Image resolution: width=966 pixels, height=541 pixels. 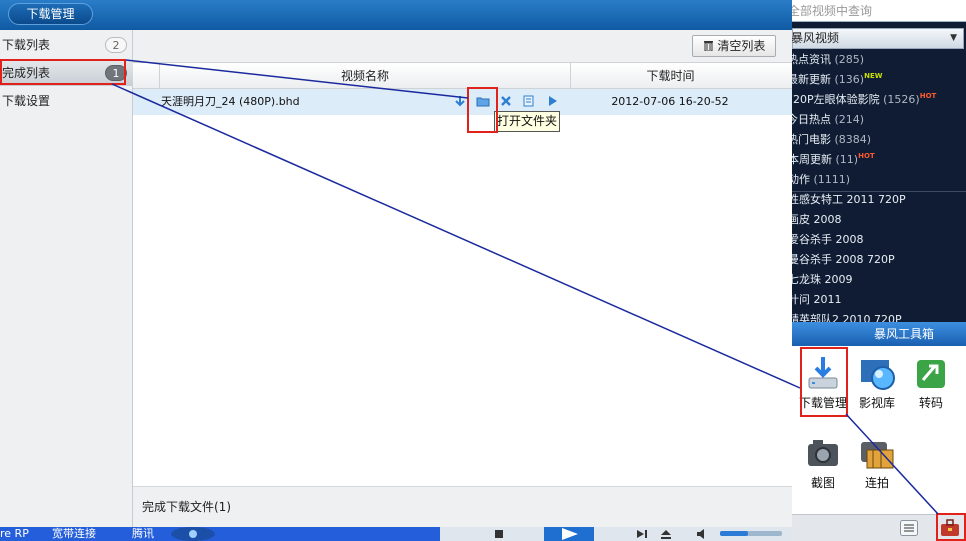 I want to click on sidebar-item-download-list: 下载列表 2, so click(x=66, y=45).